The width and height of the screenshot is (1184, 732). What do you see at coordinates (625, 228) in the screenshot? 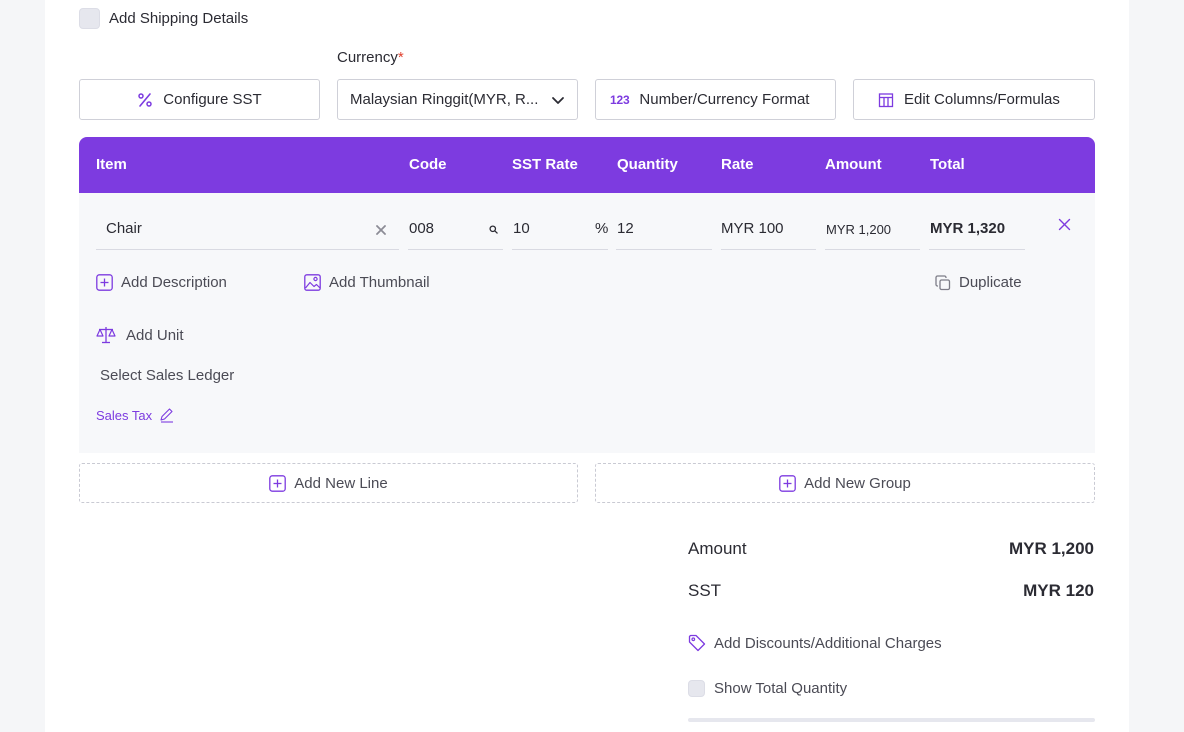
I see `quantity-value: 12` at bounding box center [625, 228].